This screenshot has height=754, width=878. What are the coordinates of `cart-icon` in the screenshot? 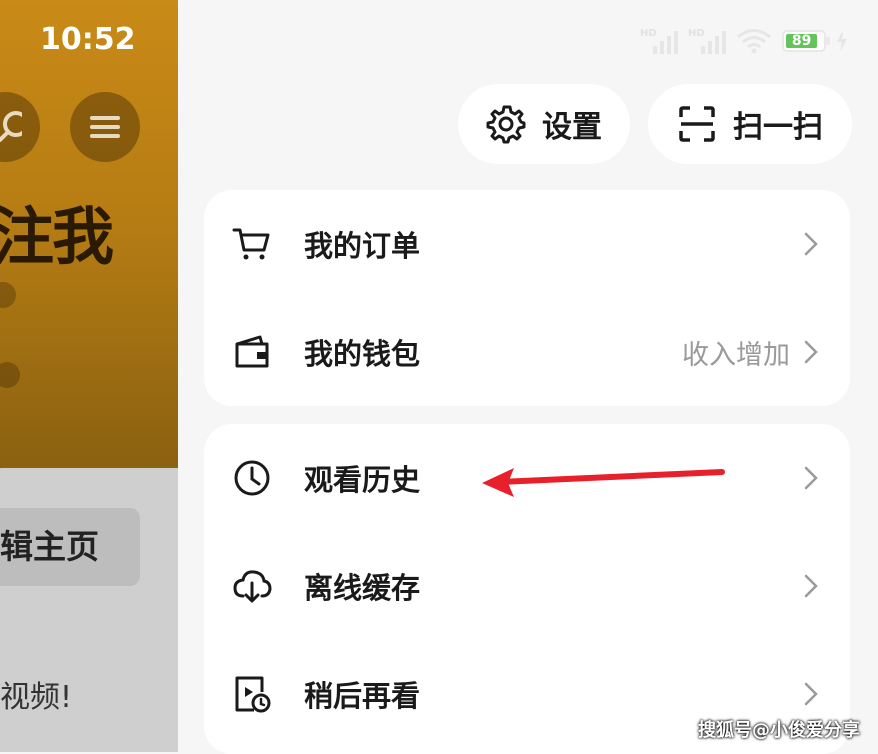 It's located at (251, 244).